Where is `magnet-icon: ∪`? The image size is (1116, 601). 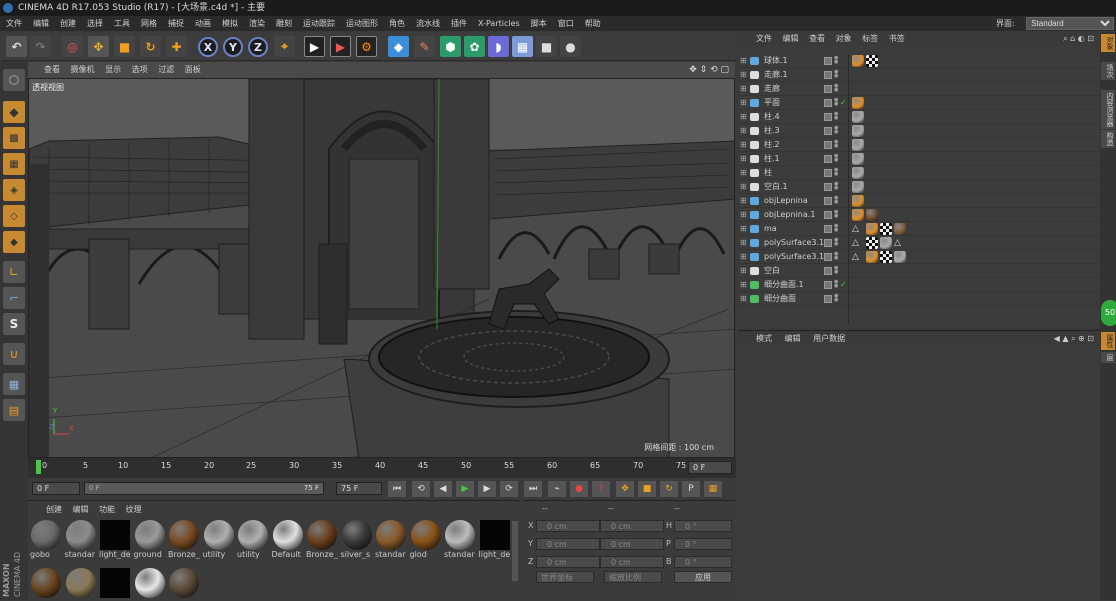 magnet-icon: ∪ is located at coordinates (14, 354).